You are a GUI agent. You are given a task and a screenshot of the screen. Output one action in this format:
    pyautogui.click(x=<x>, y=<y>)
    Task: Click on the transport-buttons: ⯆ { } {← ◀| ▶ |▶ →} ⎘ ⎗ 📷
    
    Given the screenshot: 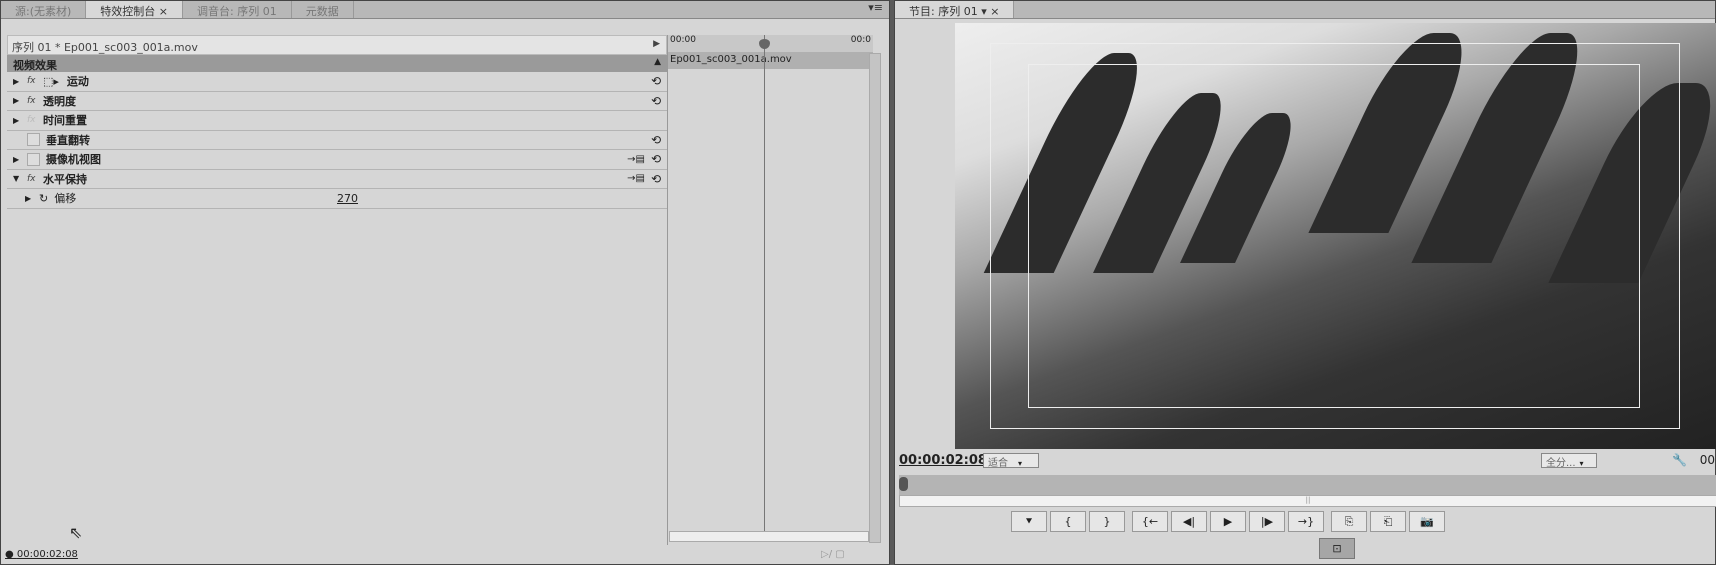 What is the action you would take?
    pyautogui.click(x=1228, y=521)
    